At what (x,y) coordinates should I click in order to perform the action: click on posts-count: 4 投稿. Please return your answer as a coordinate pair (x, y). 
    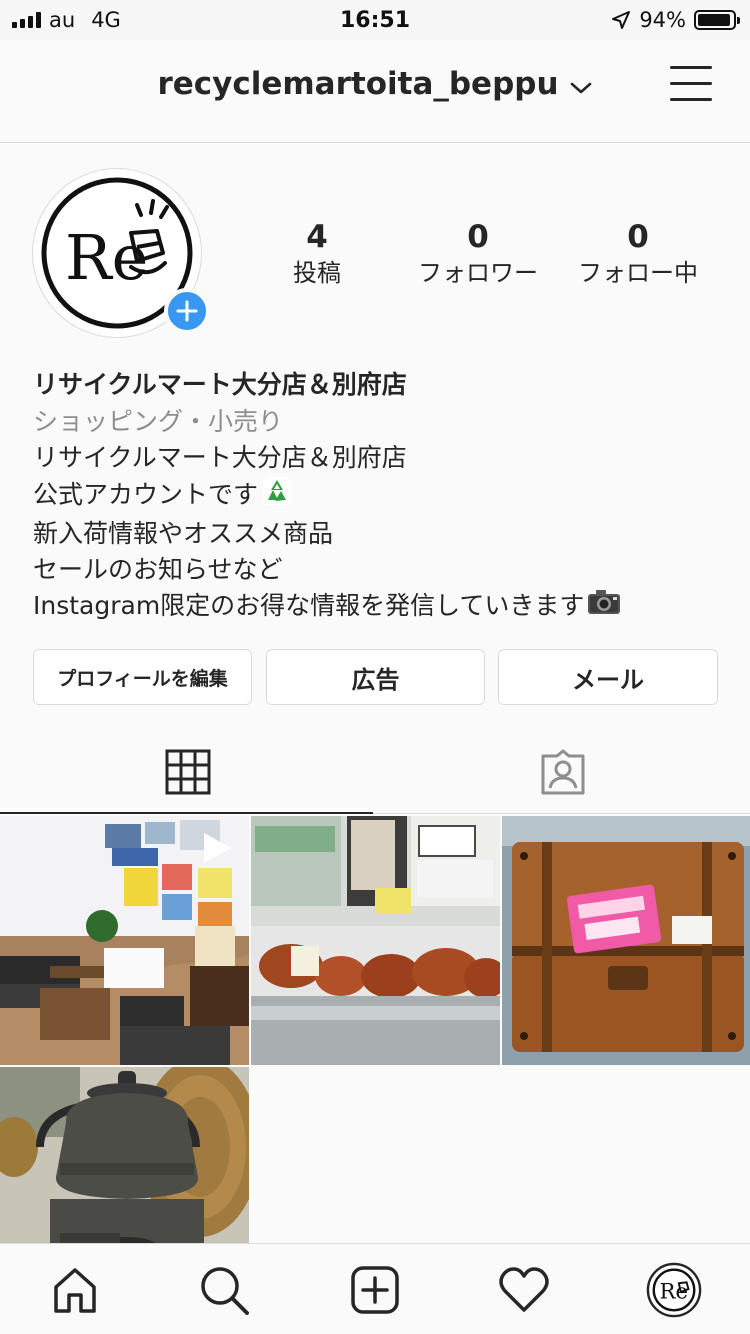
    Looking at the image, I should click on (317, 254).